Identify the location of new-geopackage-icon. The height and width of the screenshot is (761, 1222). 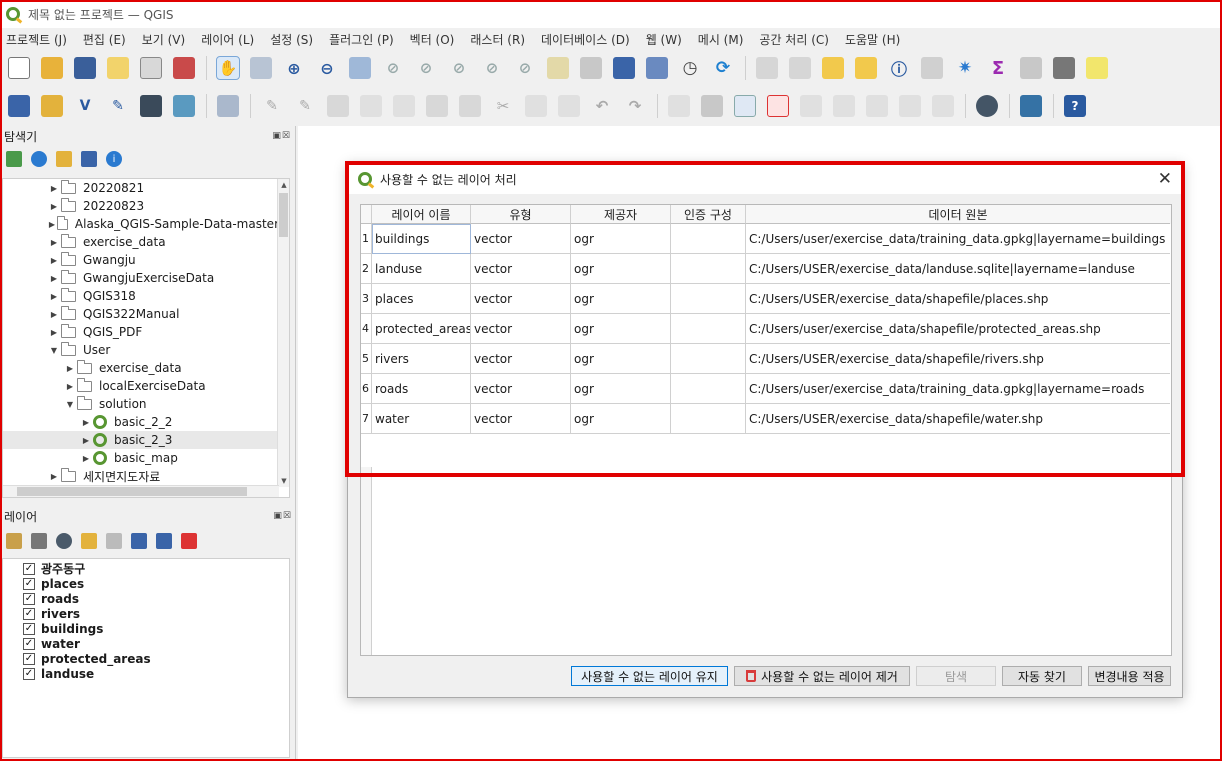
(52, 106).